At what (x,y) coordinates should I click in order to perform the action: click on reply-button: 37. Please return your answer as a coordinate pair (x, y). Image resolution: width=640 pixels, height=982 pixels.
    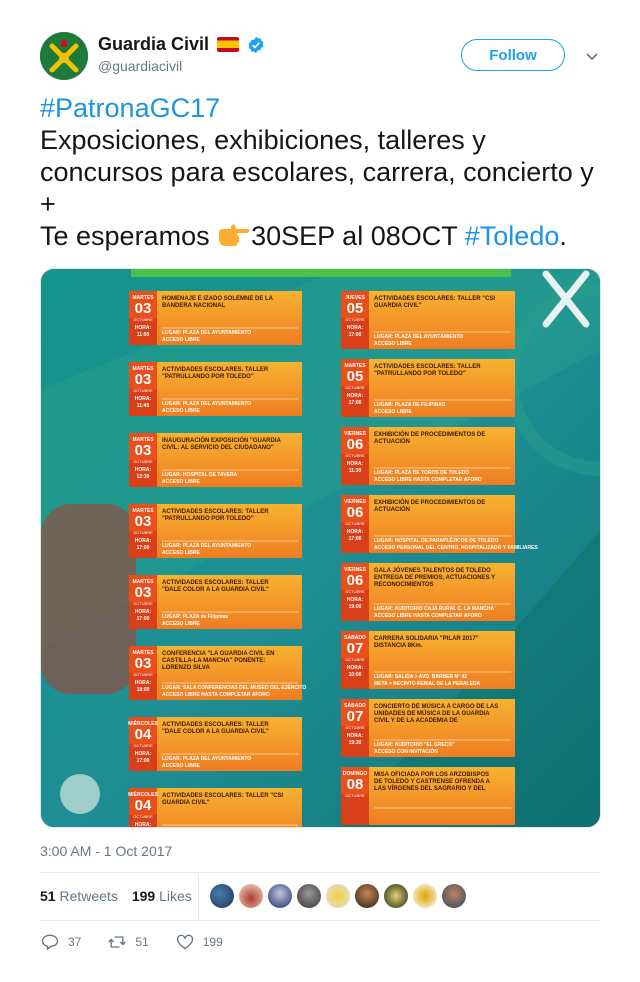
    Looking at the image, I should click on (60, 942).